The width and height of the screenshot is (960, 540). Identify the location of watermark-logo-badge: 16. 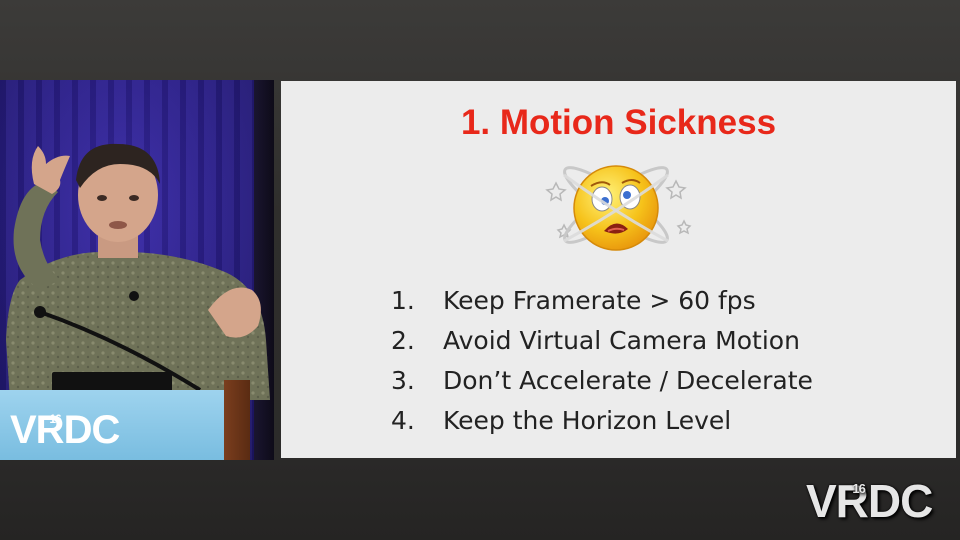
(859, 488).